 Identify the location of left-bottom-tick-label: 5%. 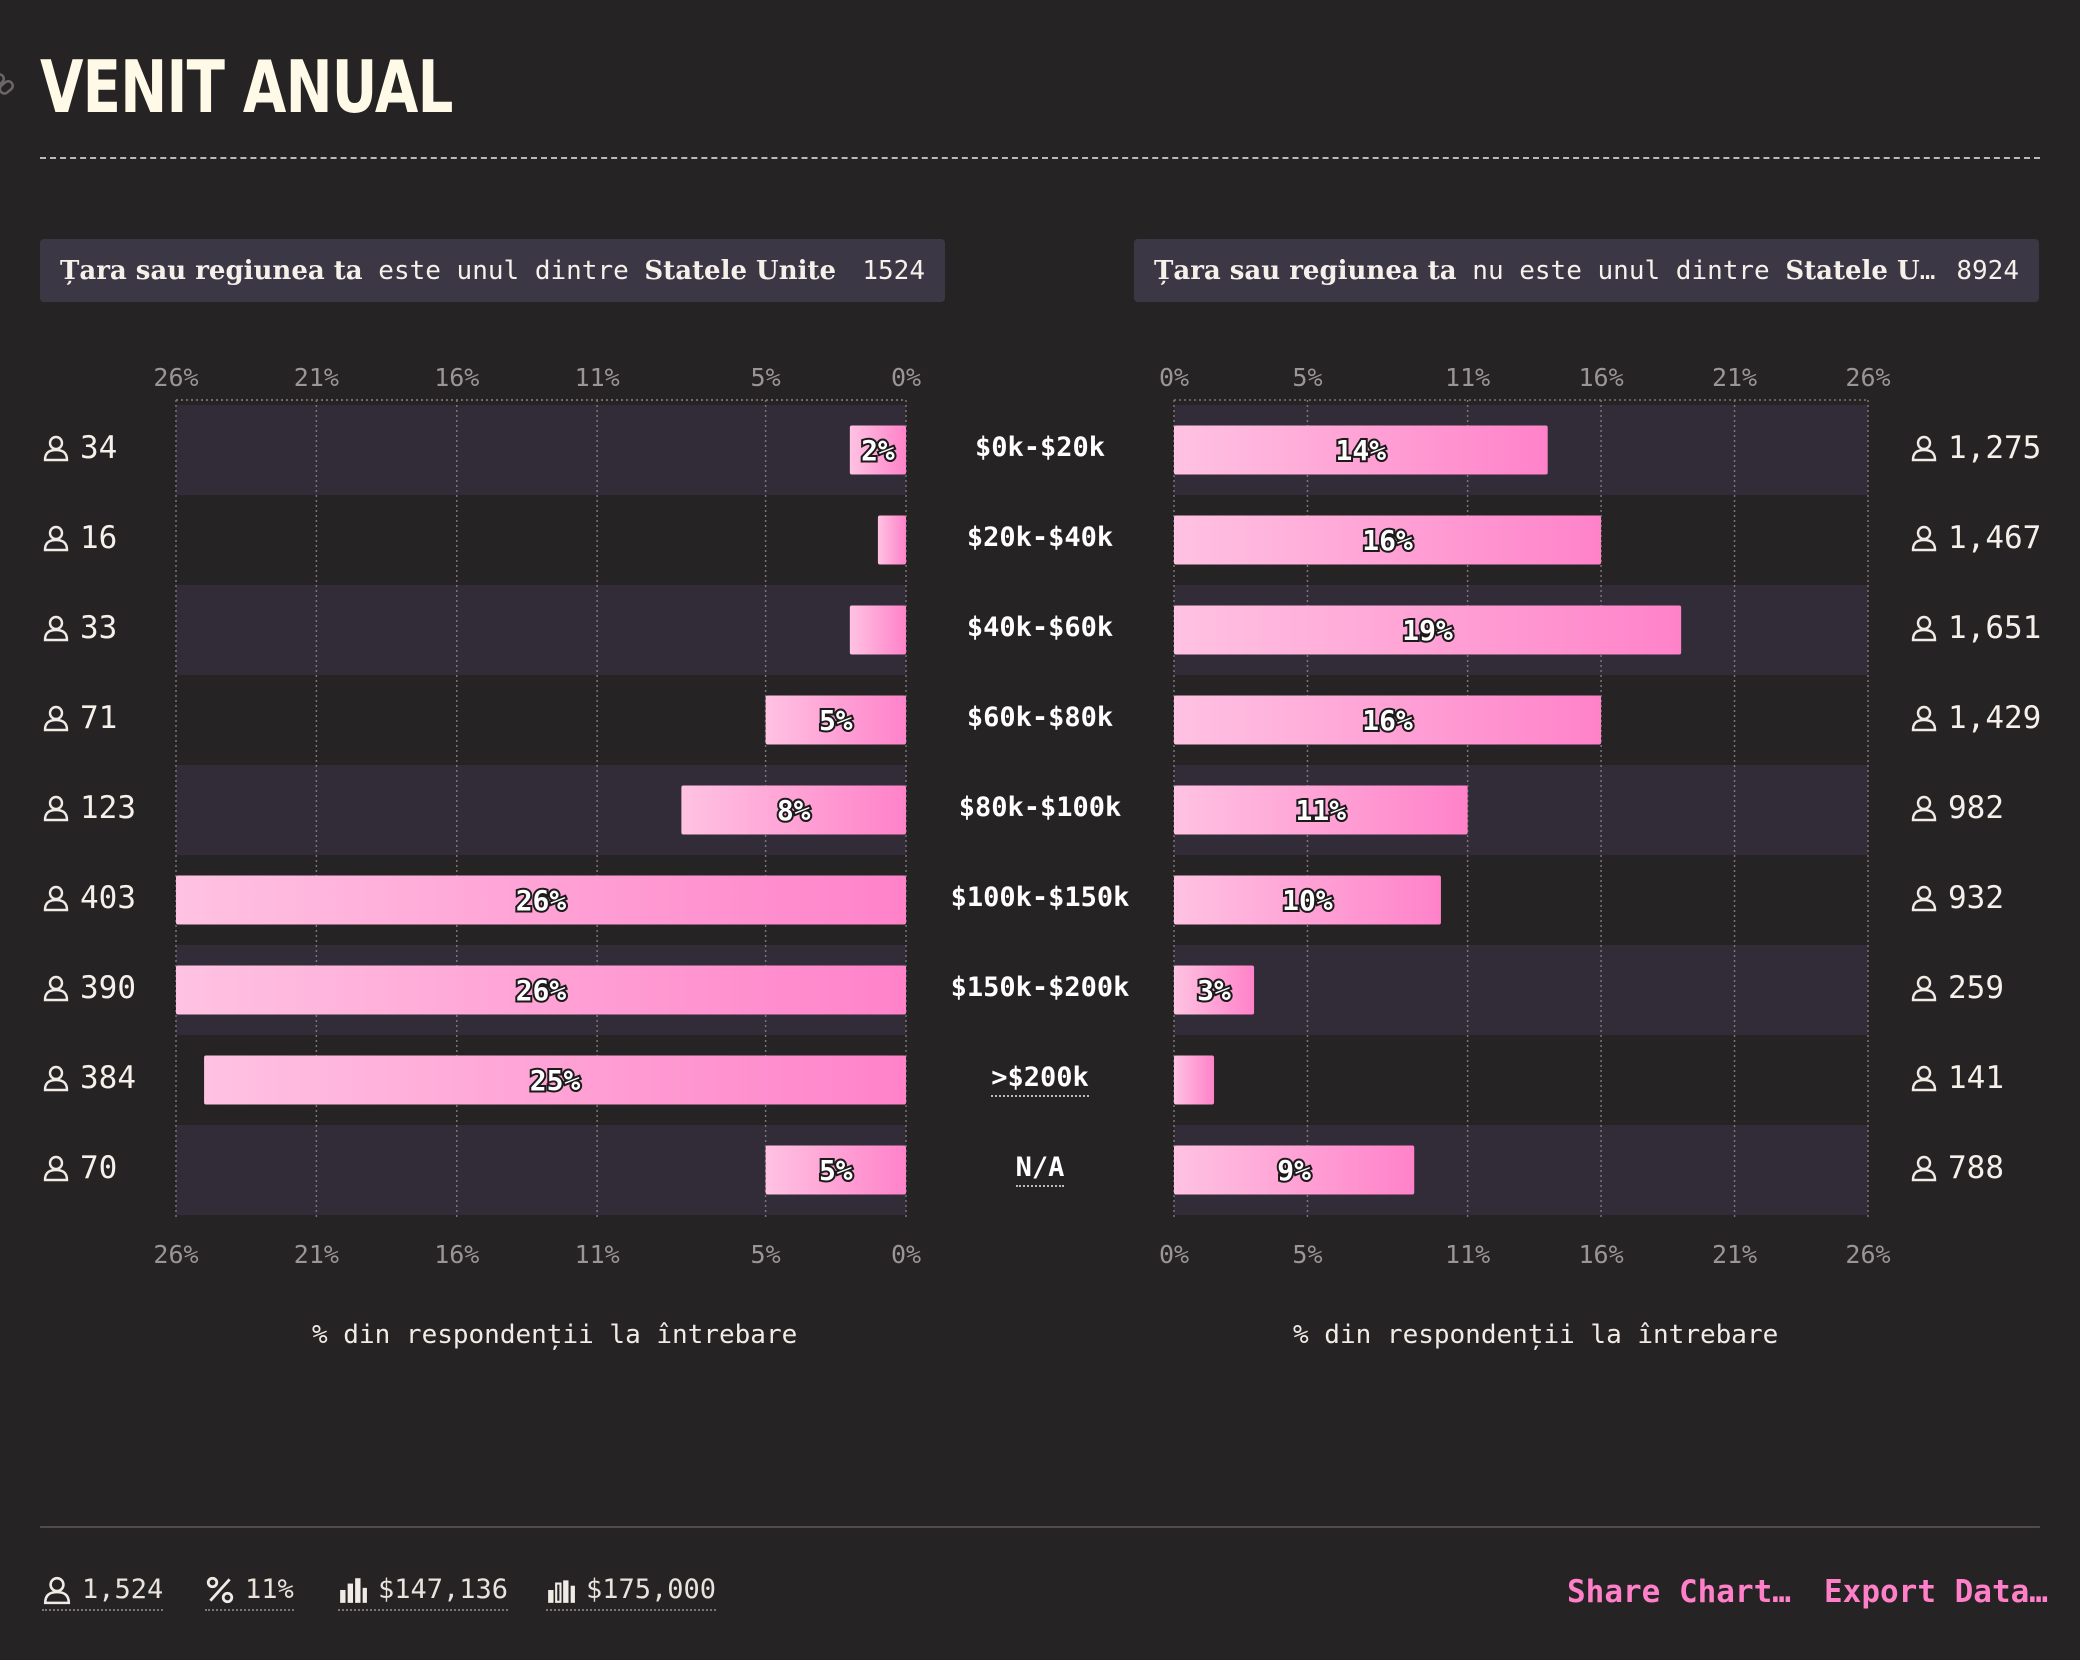
(765, 1254).